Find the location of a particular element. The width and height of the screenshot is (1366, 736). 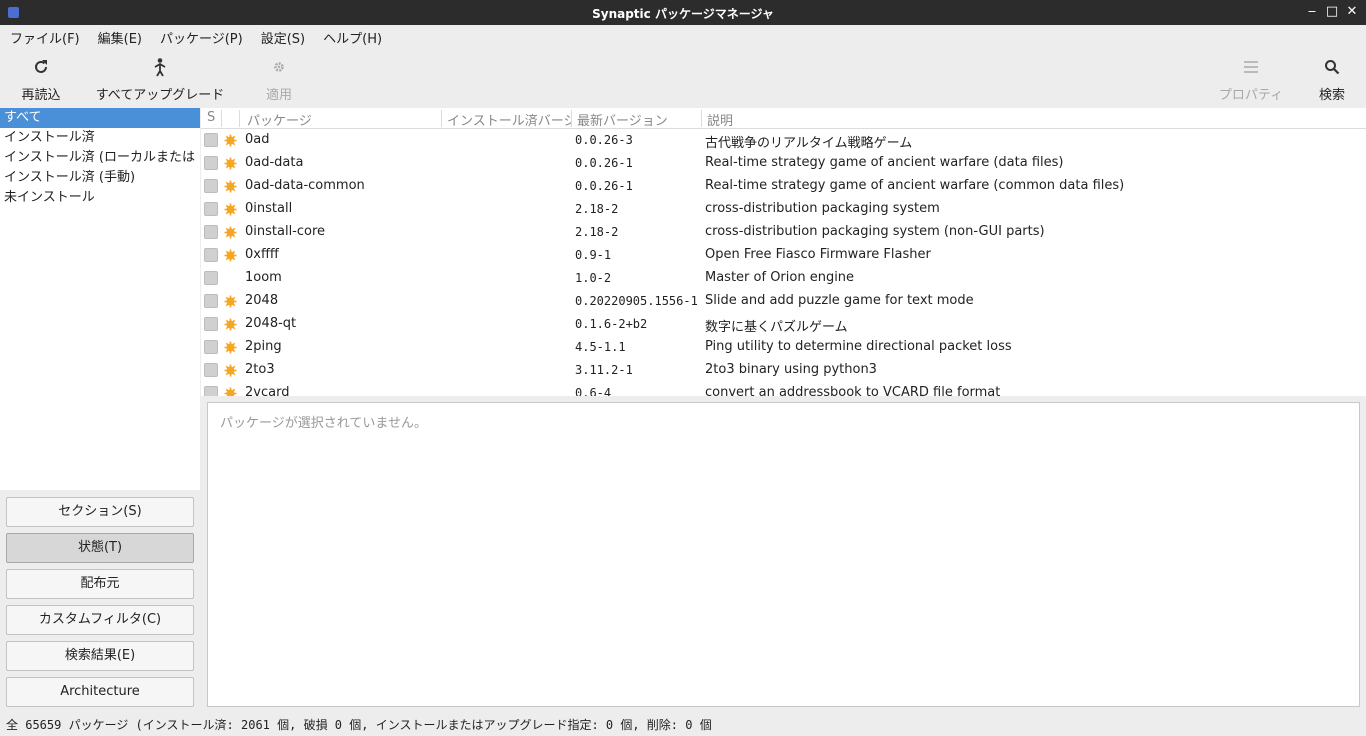

package-latest-version: 0.0.26-1 is located at coordinates (604, 163).